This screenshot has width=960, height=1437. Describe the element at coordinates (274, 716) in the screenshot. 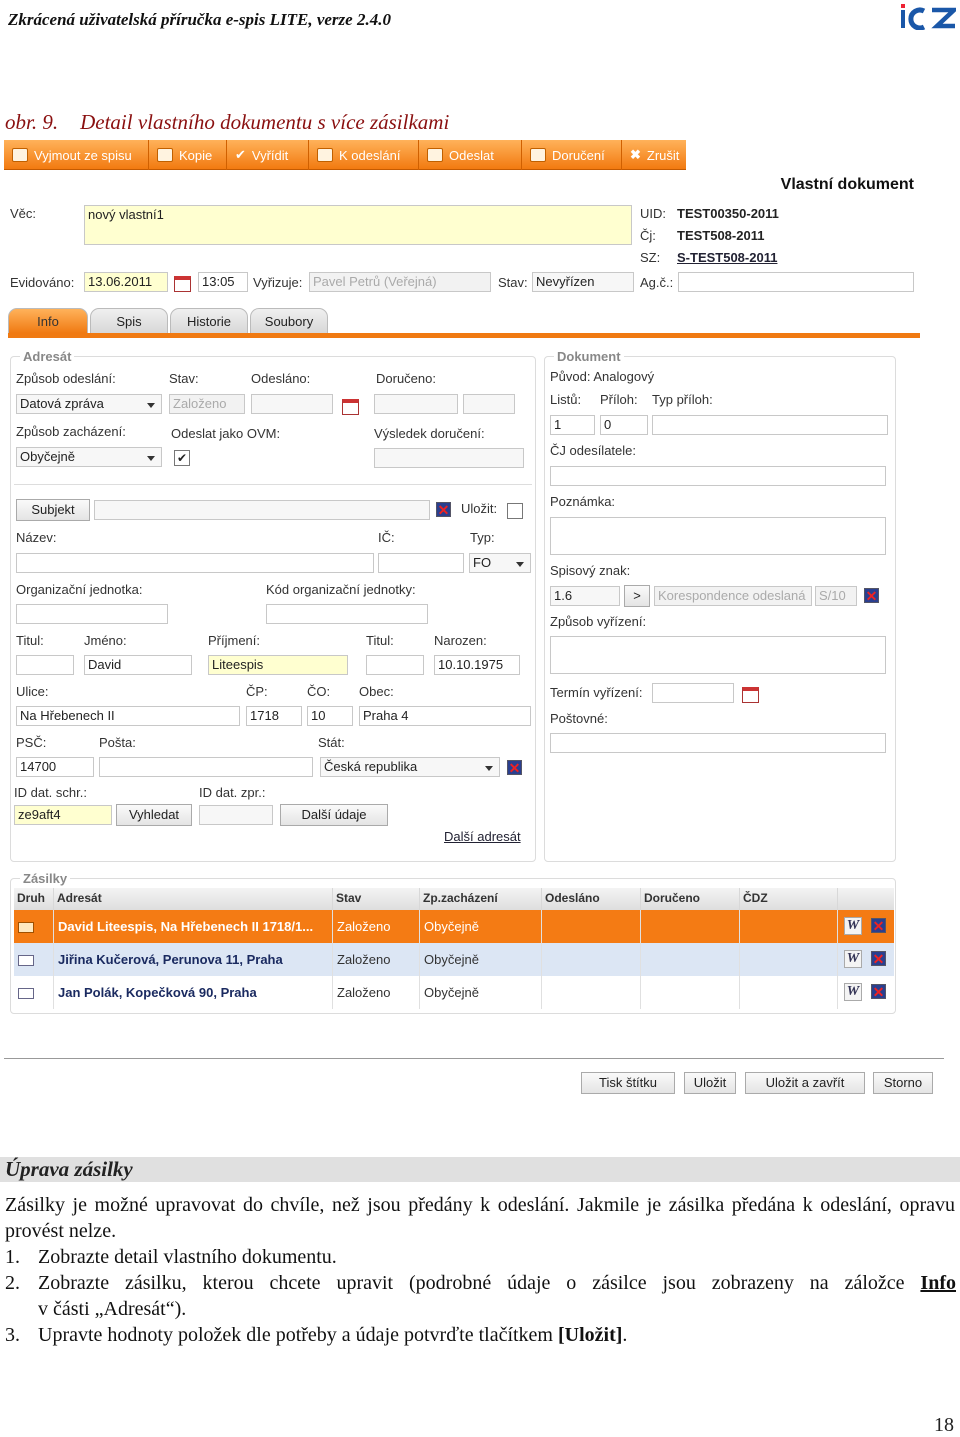

I see `cp-field: 1718` at that location.